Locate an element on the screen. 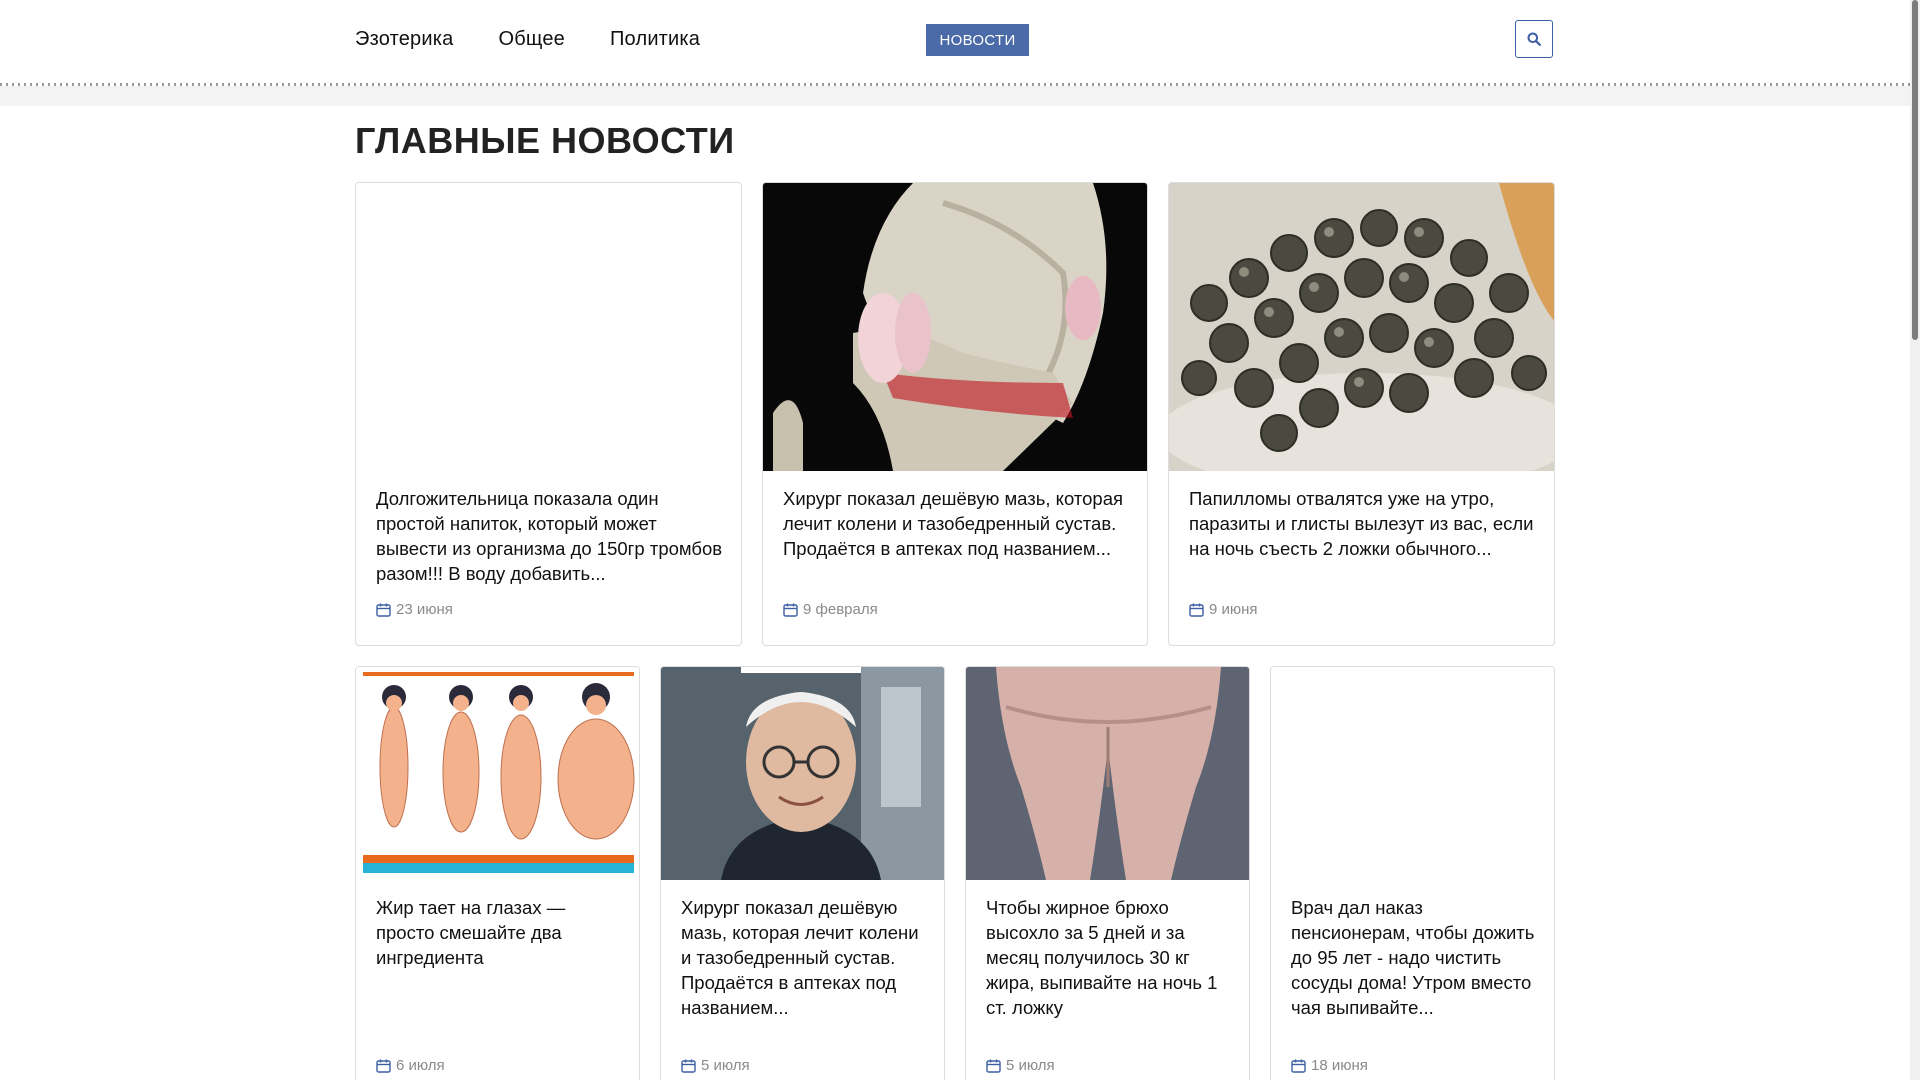  card-date: 6 июля is located at coordinates (410, 1065).